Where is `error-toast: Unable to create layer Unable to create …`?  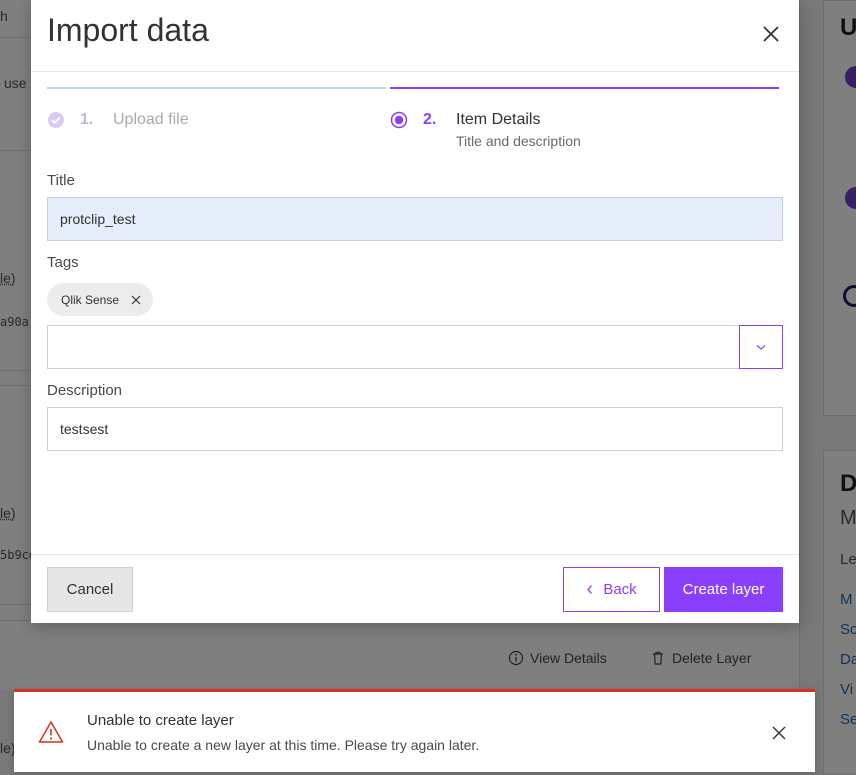
error-toast: Unable to create layer Unable to create … is located at coordinates (414, 730).